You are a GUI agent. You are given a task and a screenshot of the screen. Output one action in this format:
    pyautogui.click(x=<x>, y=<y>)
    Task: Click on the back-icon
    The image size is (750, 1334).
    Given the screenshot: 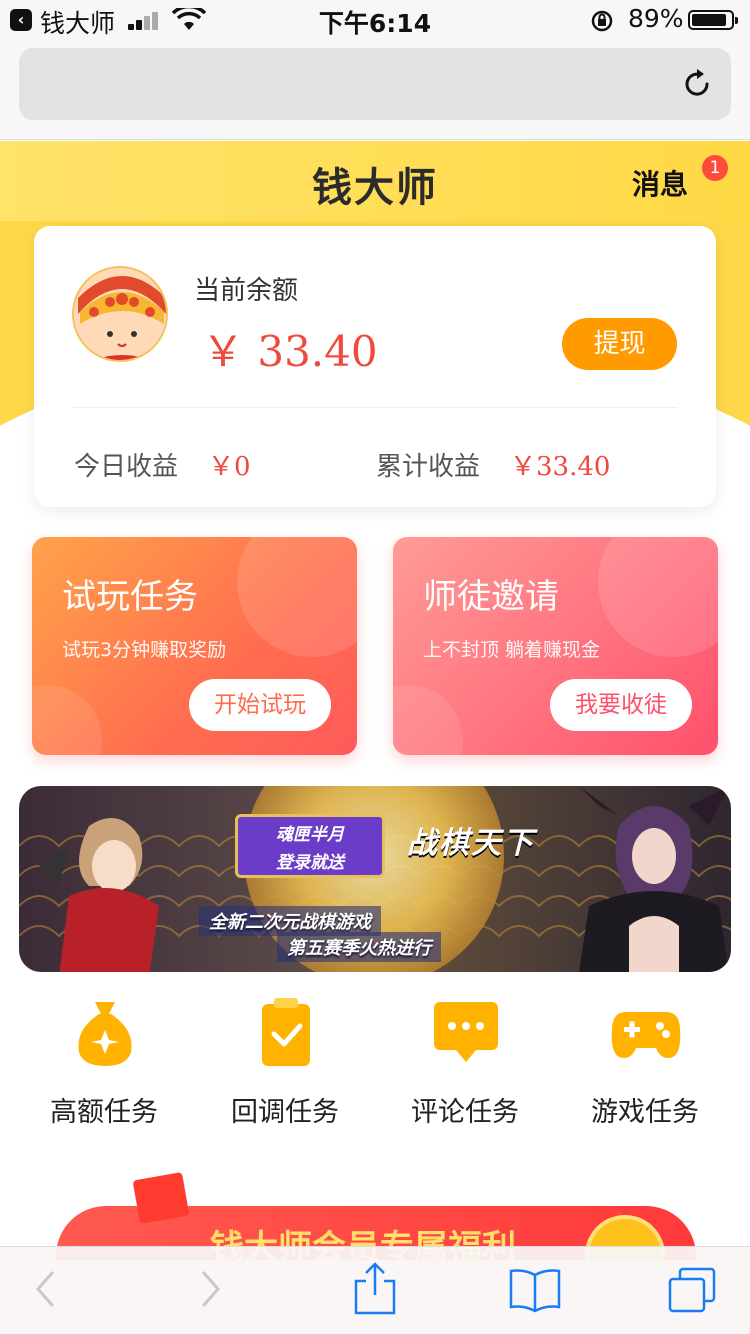 What is the action you would take?
    pyautogui.click(x=45, y=1289)
    